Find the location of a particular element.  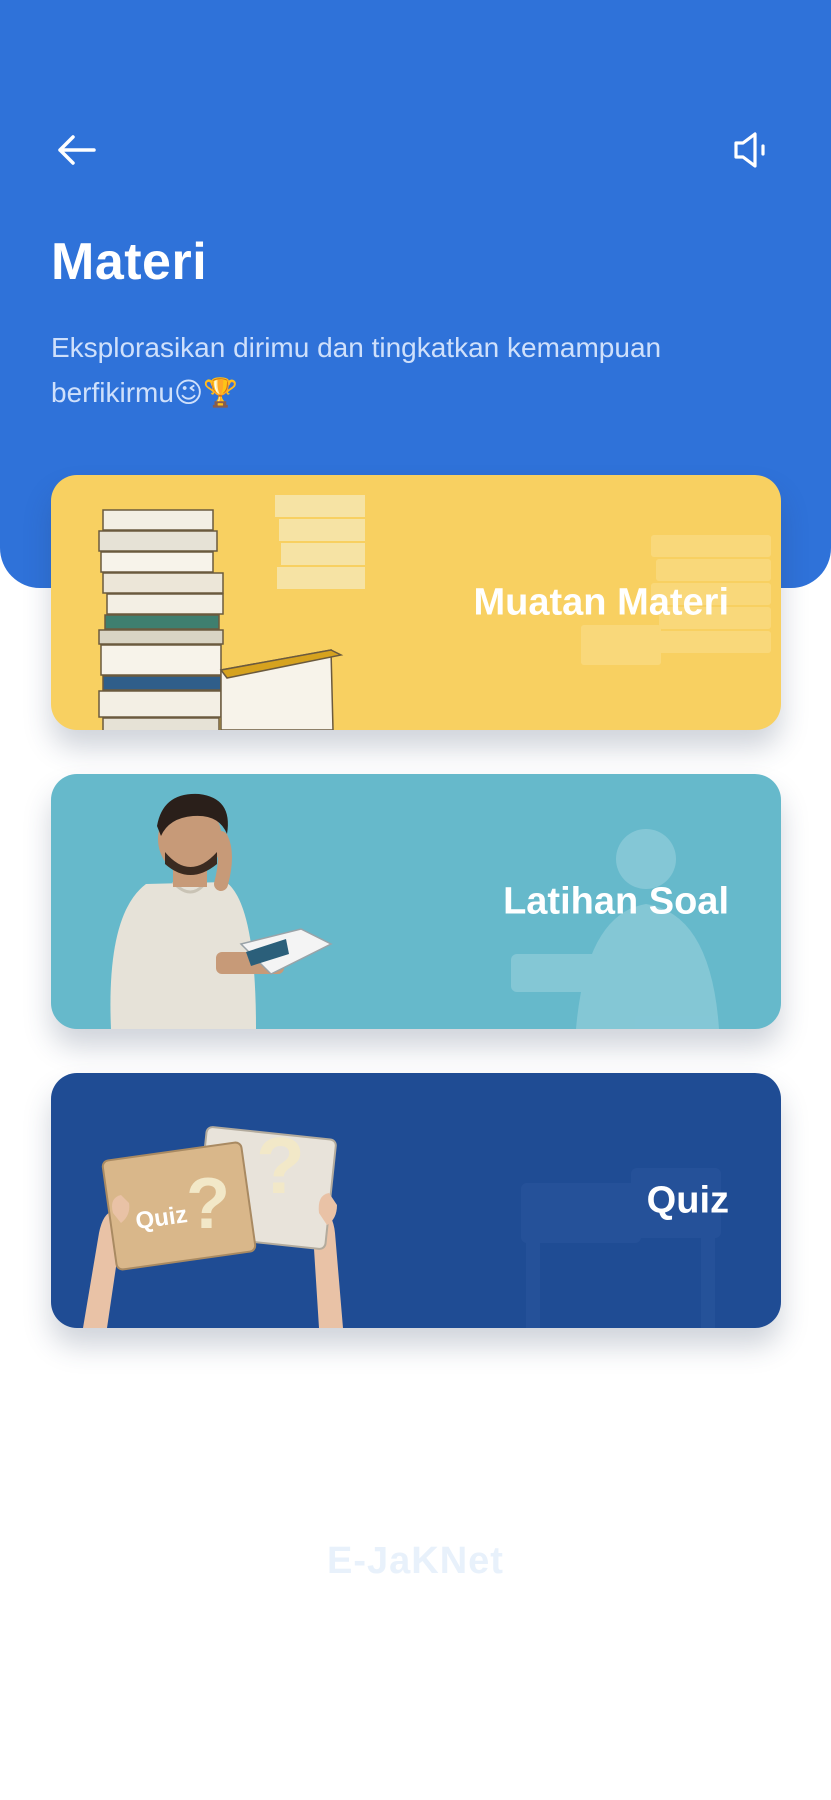

back-button is located at coordinates (76, 150).